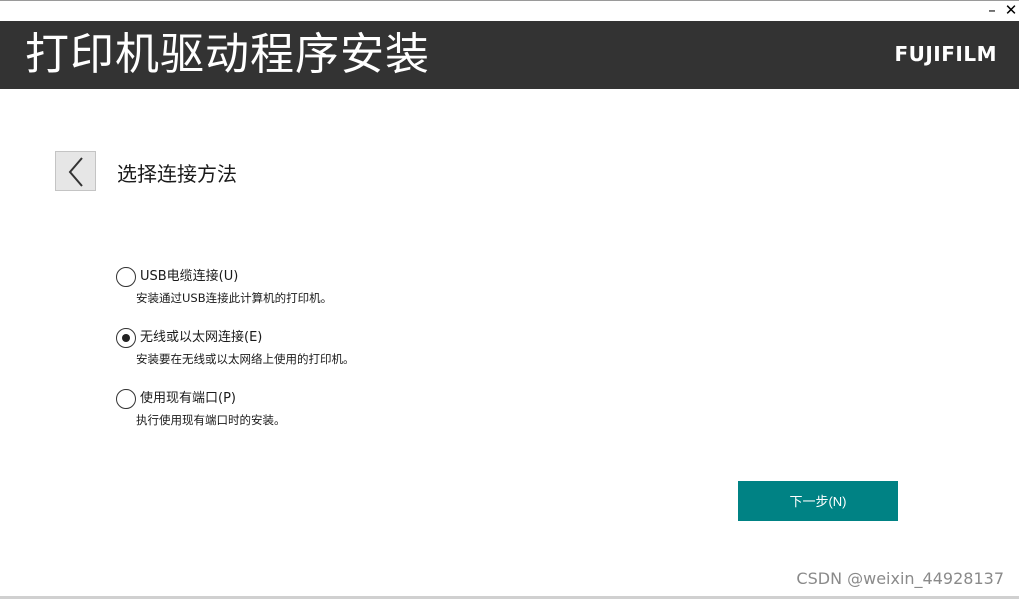 The image size is (1019, 599). I want to click on network-label: 无线或以太网连接(E), so click(201, 338).